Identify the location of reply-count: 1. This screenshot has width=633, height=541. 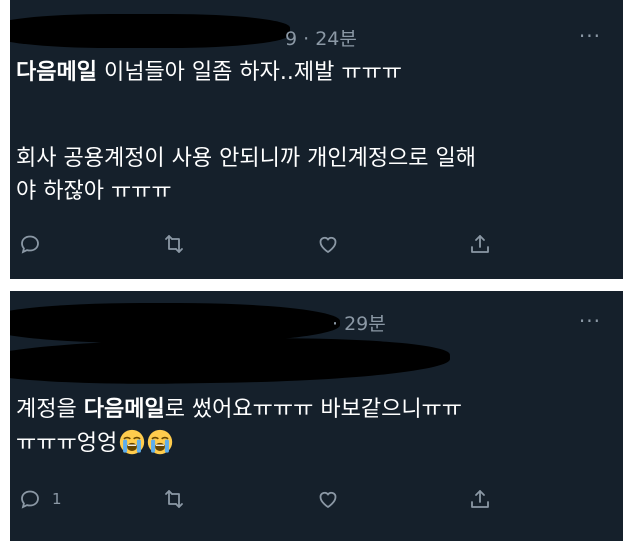
(57, 499).